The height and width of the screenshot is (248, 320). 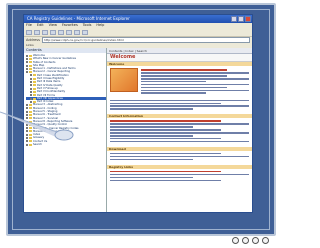 I want to click on slide-nav, so click(x=250, y=240).